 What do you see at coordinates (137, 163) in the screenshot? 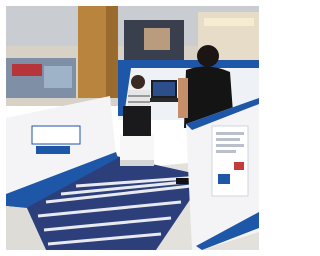
I see `stool-shadow` at bounding box center [137, 163].